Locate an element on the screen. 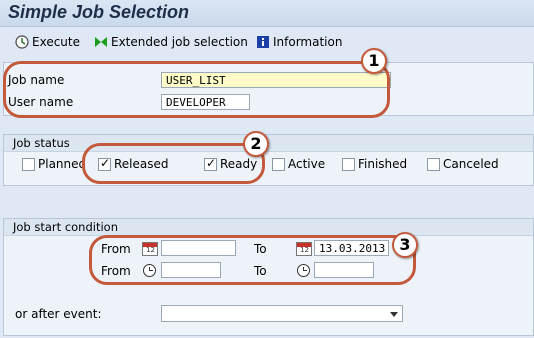 The width and height of the screenshot is (534, 338). active-checkbox is located at coordinates (278, 164).